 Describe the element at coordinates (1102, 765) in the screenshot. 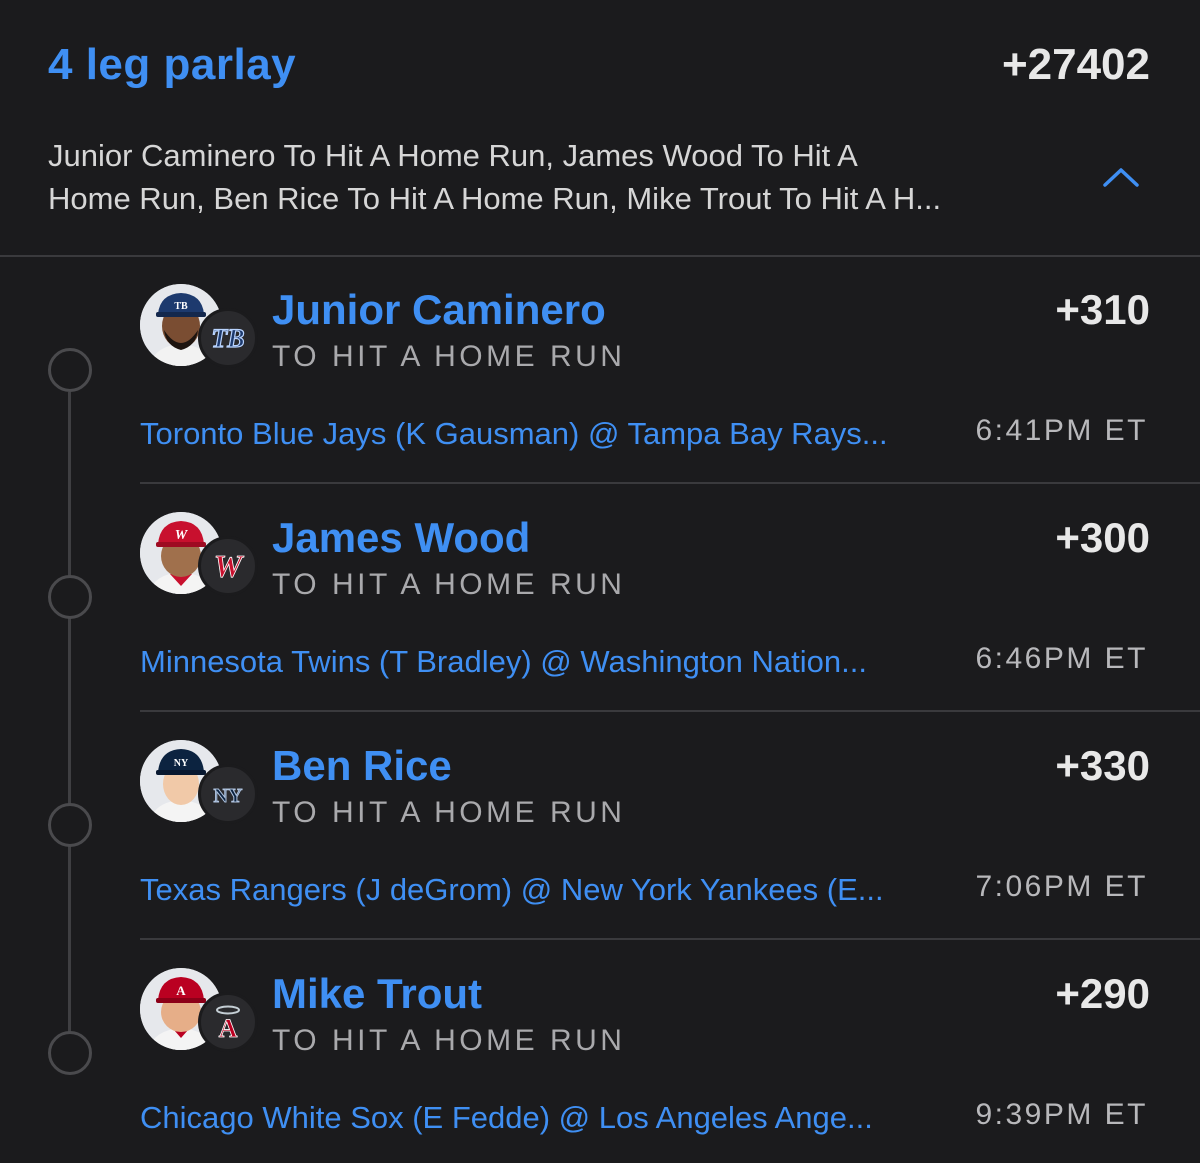

I see `leg-odds: +330` at that location.